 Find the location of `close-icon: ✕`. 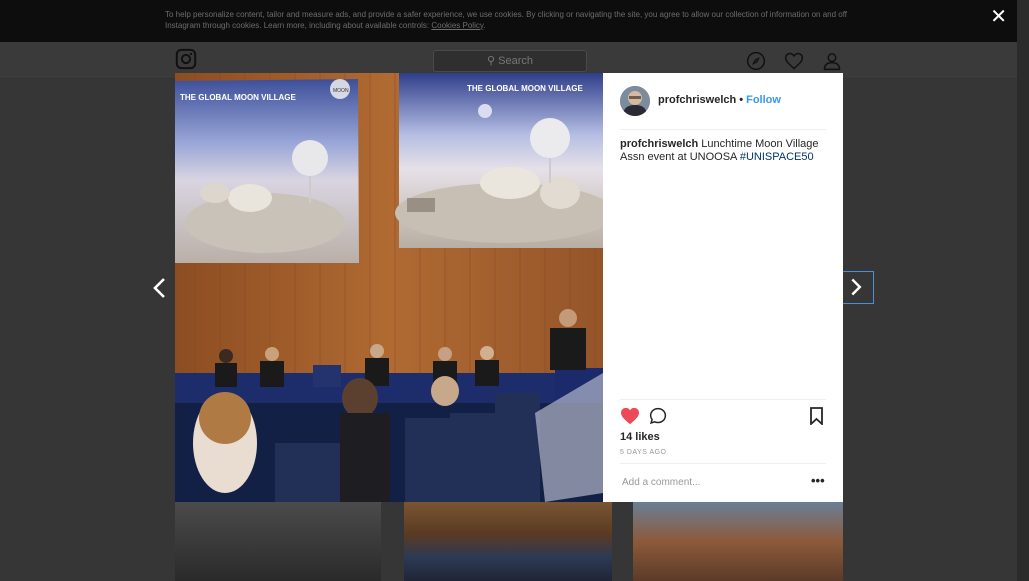

close-icon: ✕ is located at coordinates (998, 16).